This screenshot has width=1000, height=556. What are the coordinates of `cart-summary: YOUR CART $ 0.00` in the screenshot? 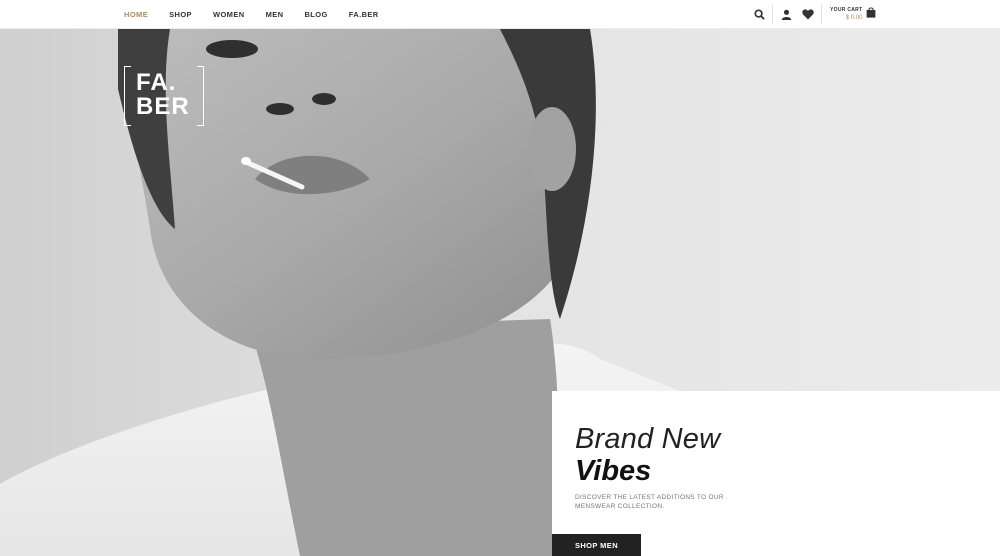 It's located at (846, 14).